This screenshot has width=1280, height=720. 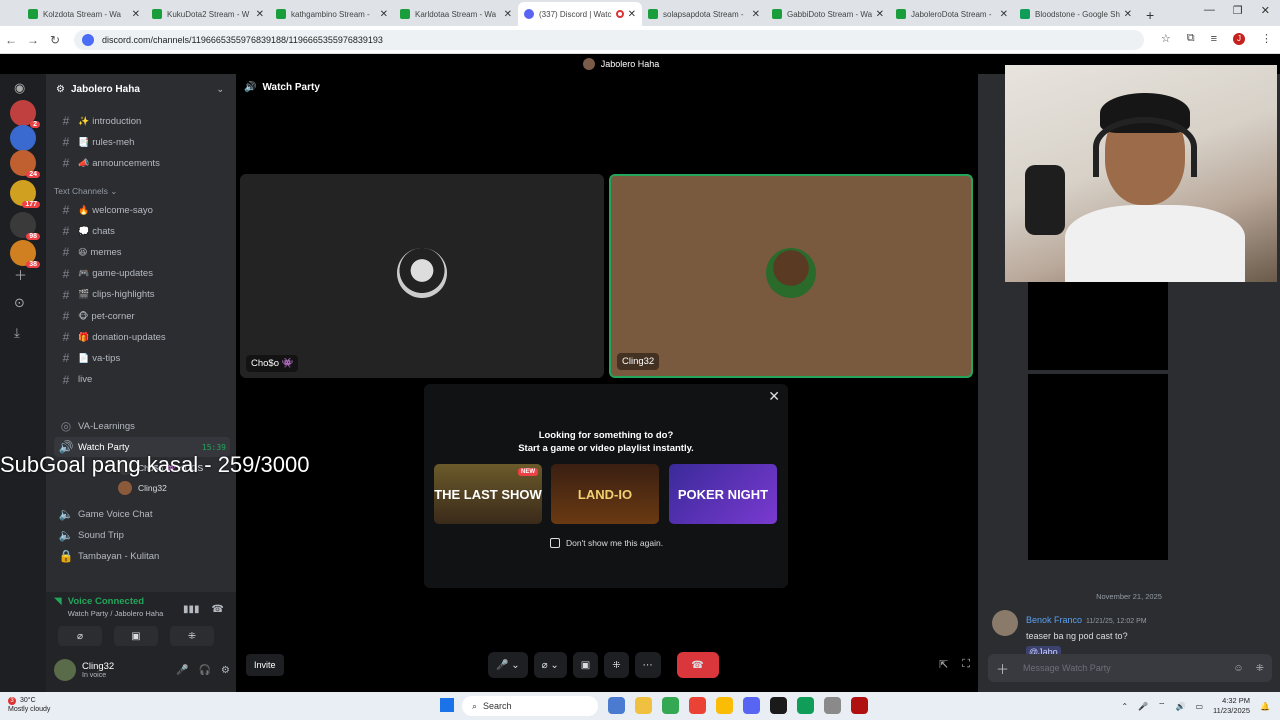 What do you see at coordinates (1002, 668) in the screenshot?
I see `add-attachment-icon: ＋` at bounding box center [1002, 668].